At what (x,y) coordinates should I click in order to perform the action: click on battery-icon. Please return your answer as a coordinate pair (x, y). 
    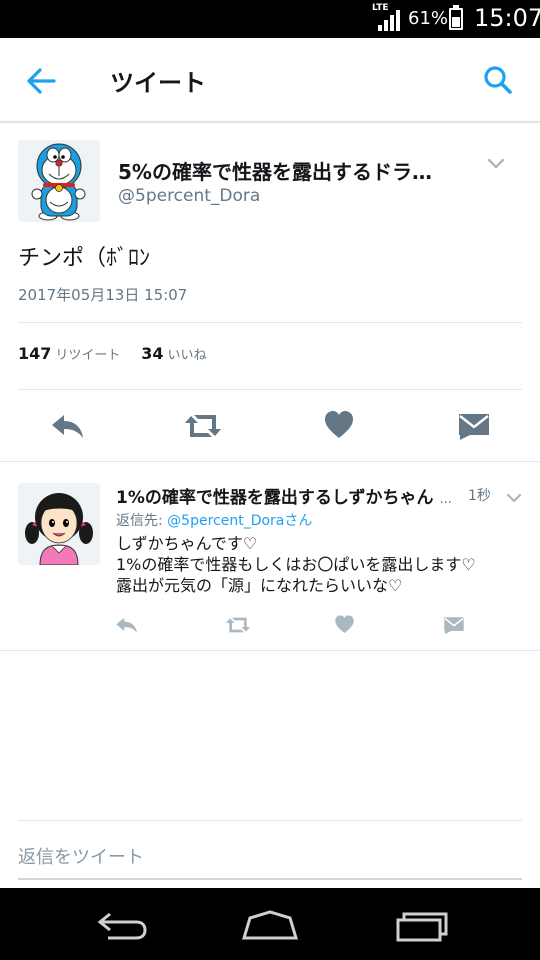
    Looking at the image, I should click on (456, 17).